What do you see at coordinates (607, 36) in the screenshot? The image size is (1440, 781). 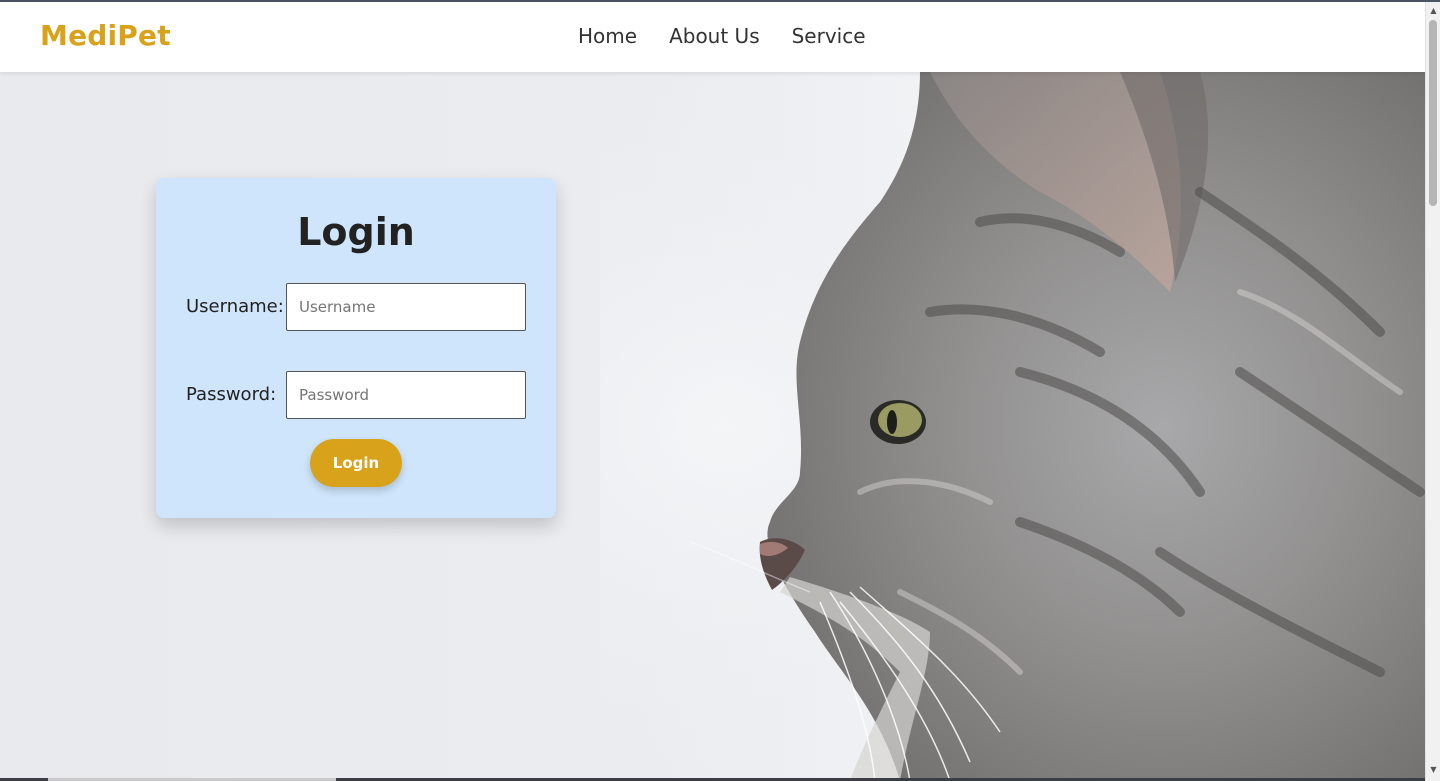 I see `nav-home-link: Home` at bounding box center [607, 36].